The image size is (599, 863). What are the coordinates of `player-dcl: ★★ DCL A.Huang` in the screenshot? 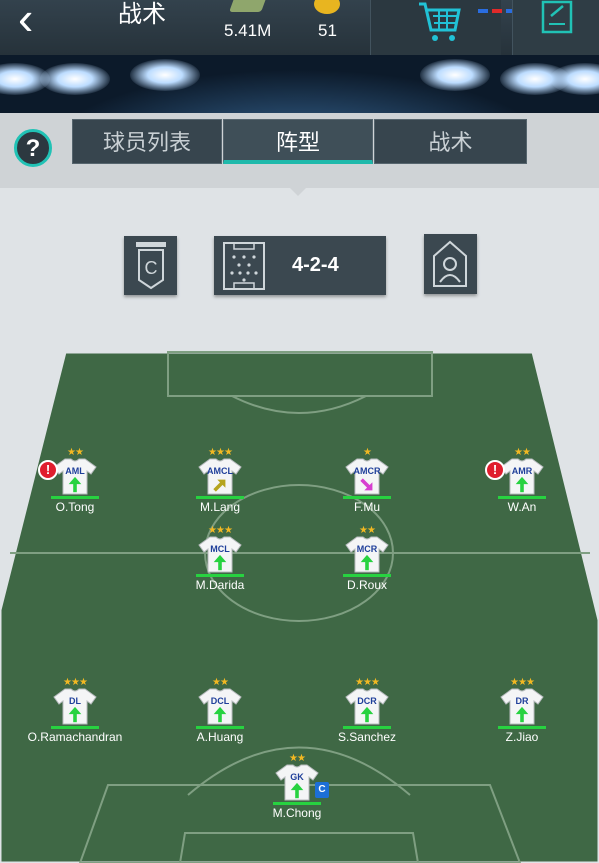 It's located at (220, 723).